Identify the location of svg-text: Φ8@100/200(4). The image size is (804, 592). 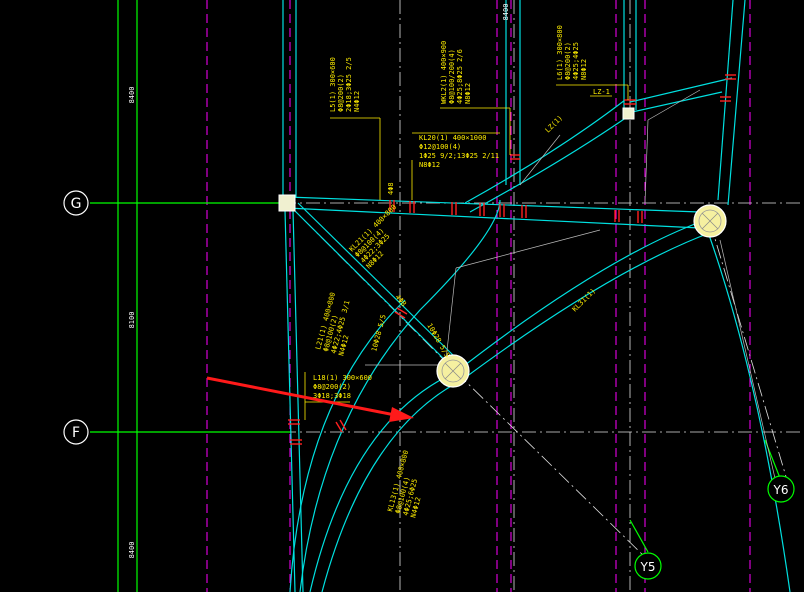
(452, 76).